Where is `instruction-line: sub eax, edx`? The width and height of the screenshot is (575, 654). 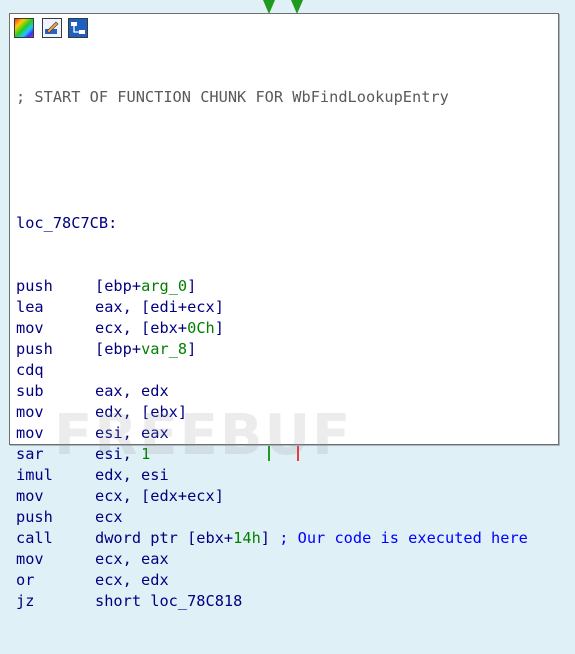
instruction-line: sub eax, edx is located at coordinates (285, 391).